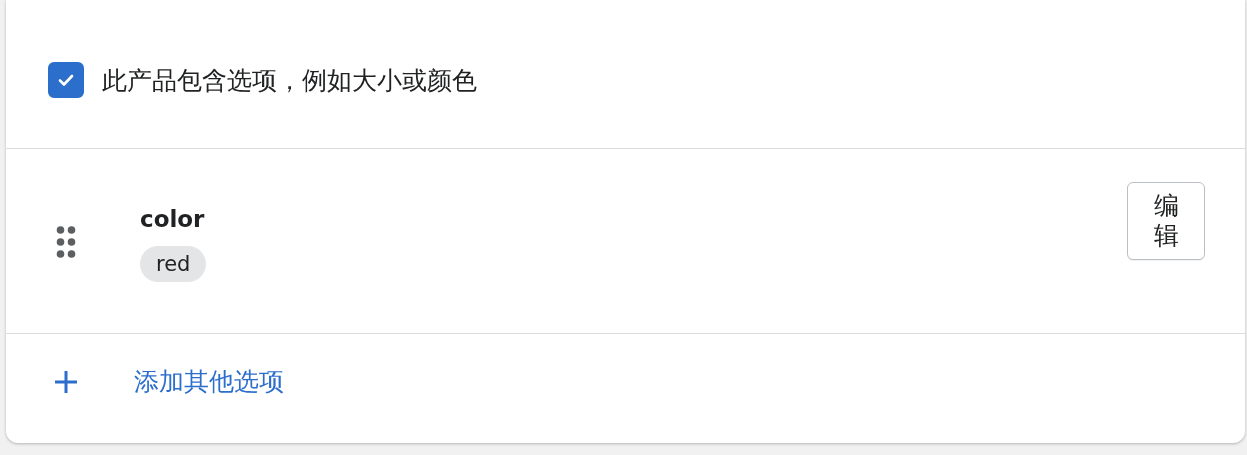  Describe the element at coordinates (173, 219) in the screenshot. I see `option-name: color` at that location.